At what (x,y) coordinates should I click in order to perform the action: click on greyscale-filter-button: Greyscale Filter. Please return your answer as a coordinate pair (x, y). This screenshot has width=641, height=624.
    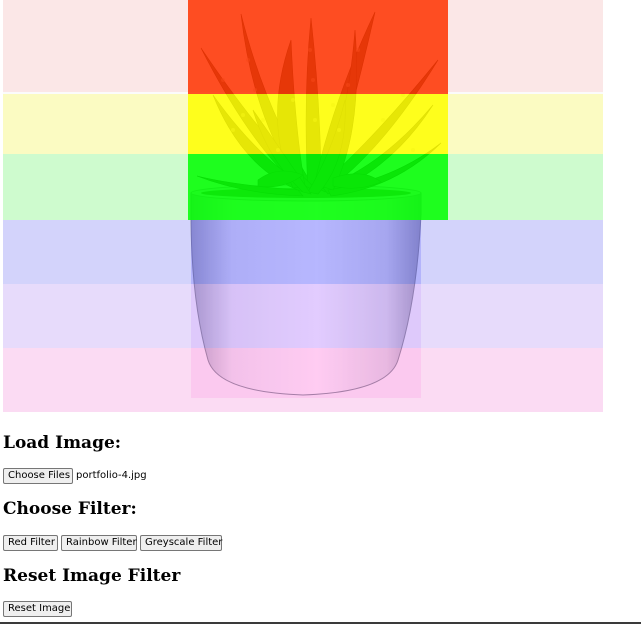
    Looking at the image, I should click on (181, 543).